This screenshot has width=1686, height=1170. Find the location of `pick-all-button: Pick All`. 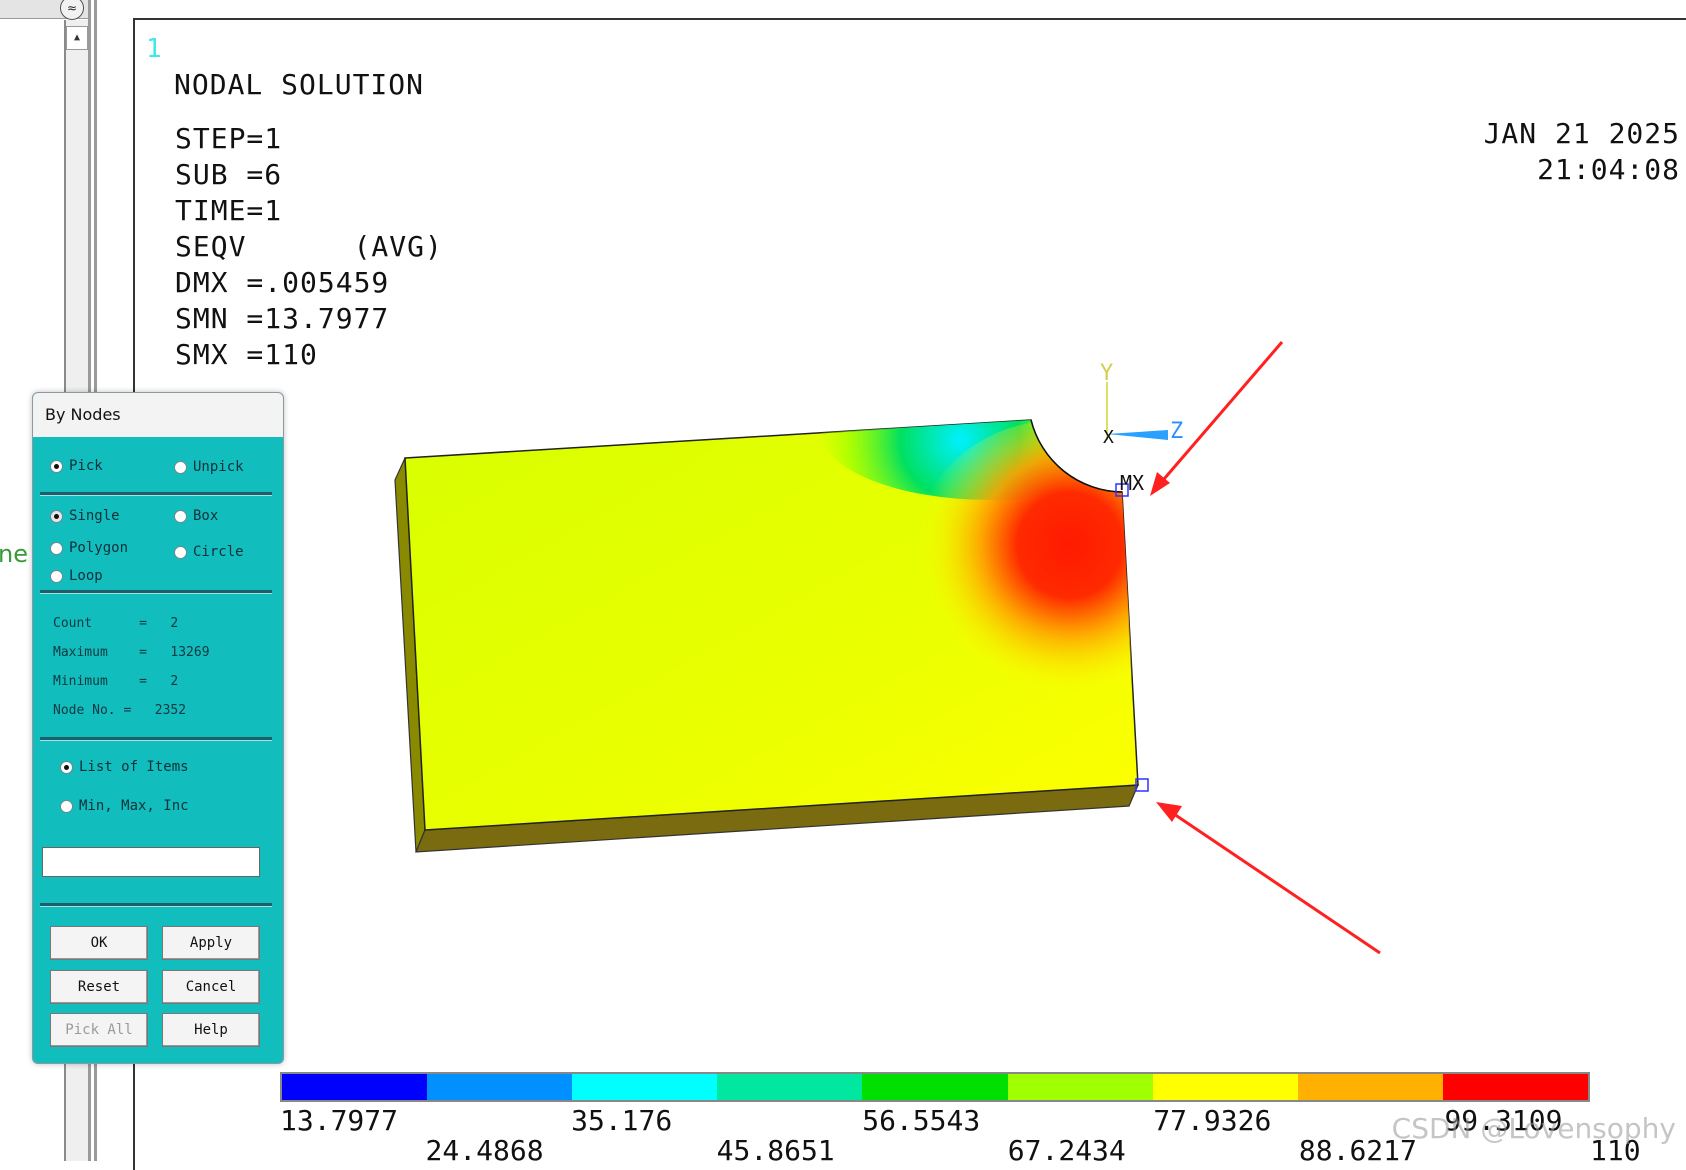

pick-all-button: Pick All is located at coordinates (99, 1030).